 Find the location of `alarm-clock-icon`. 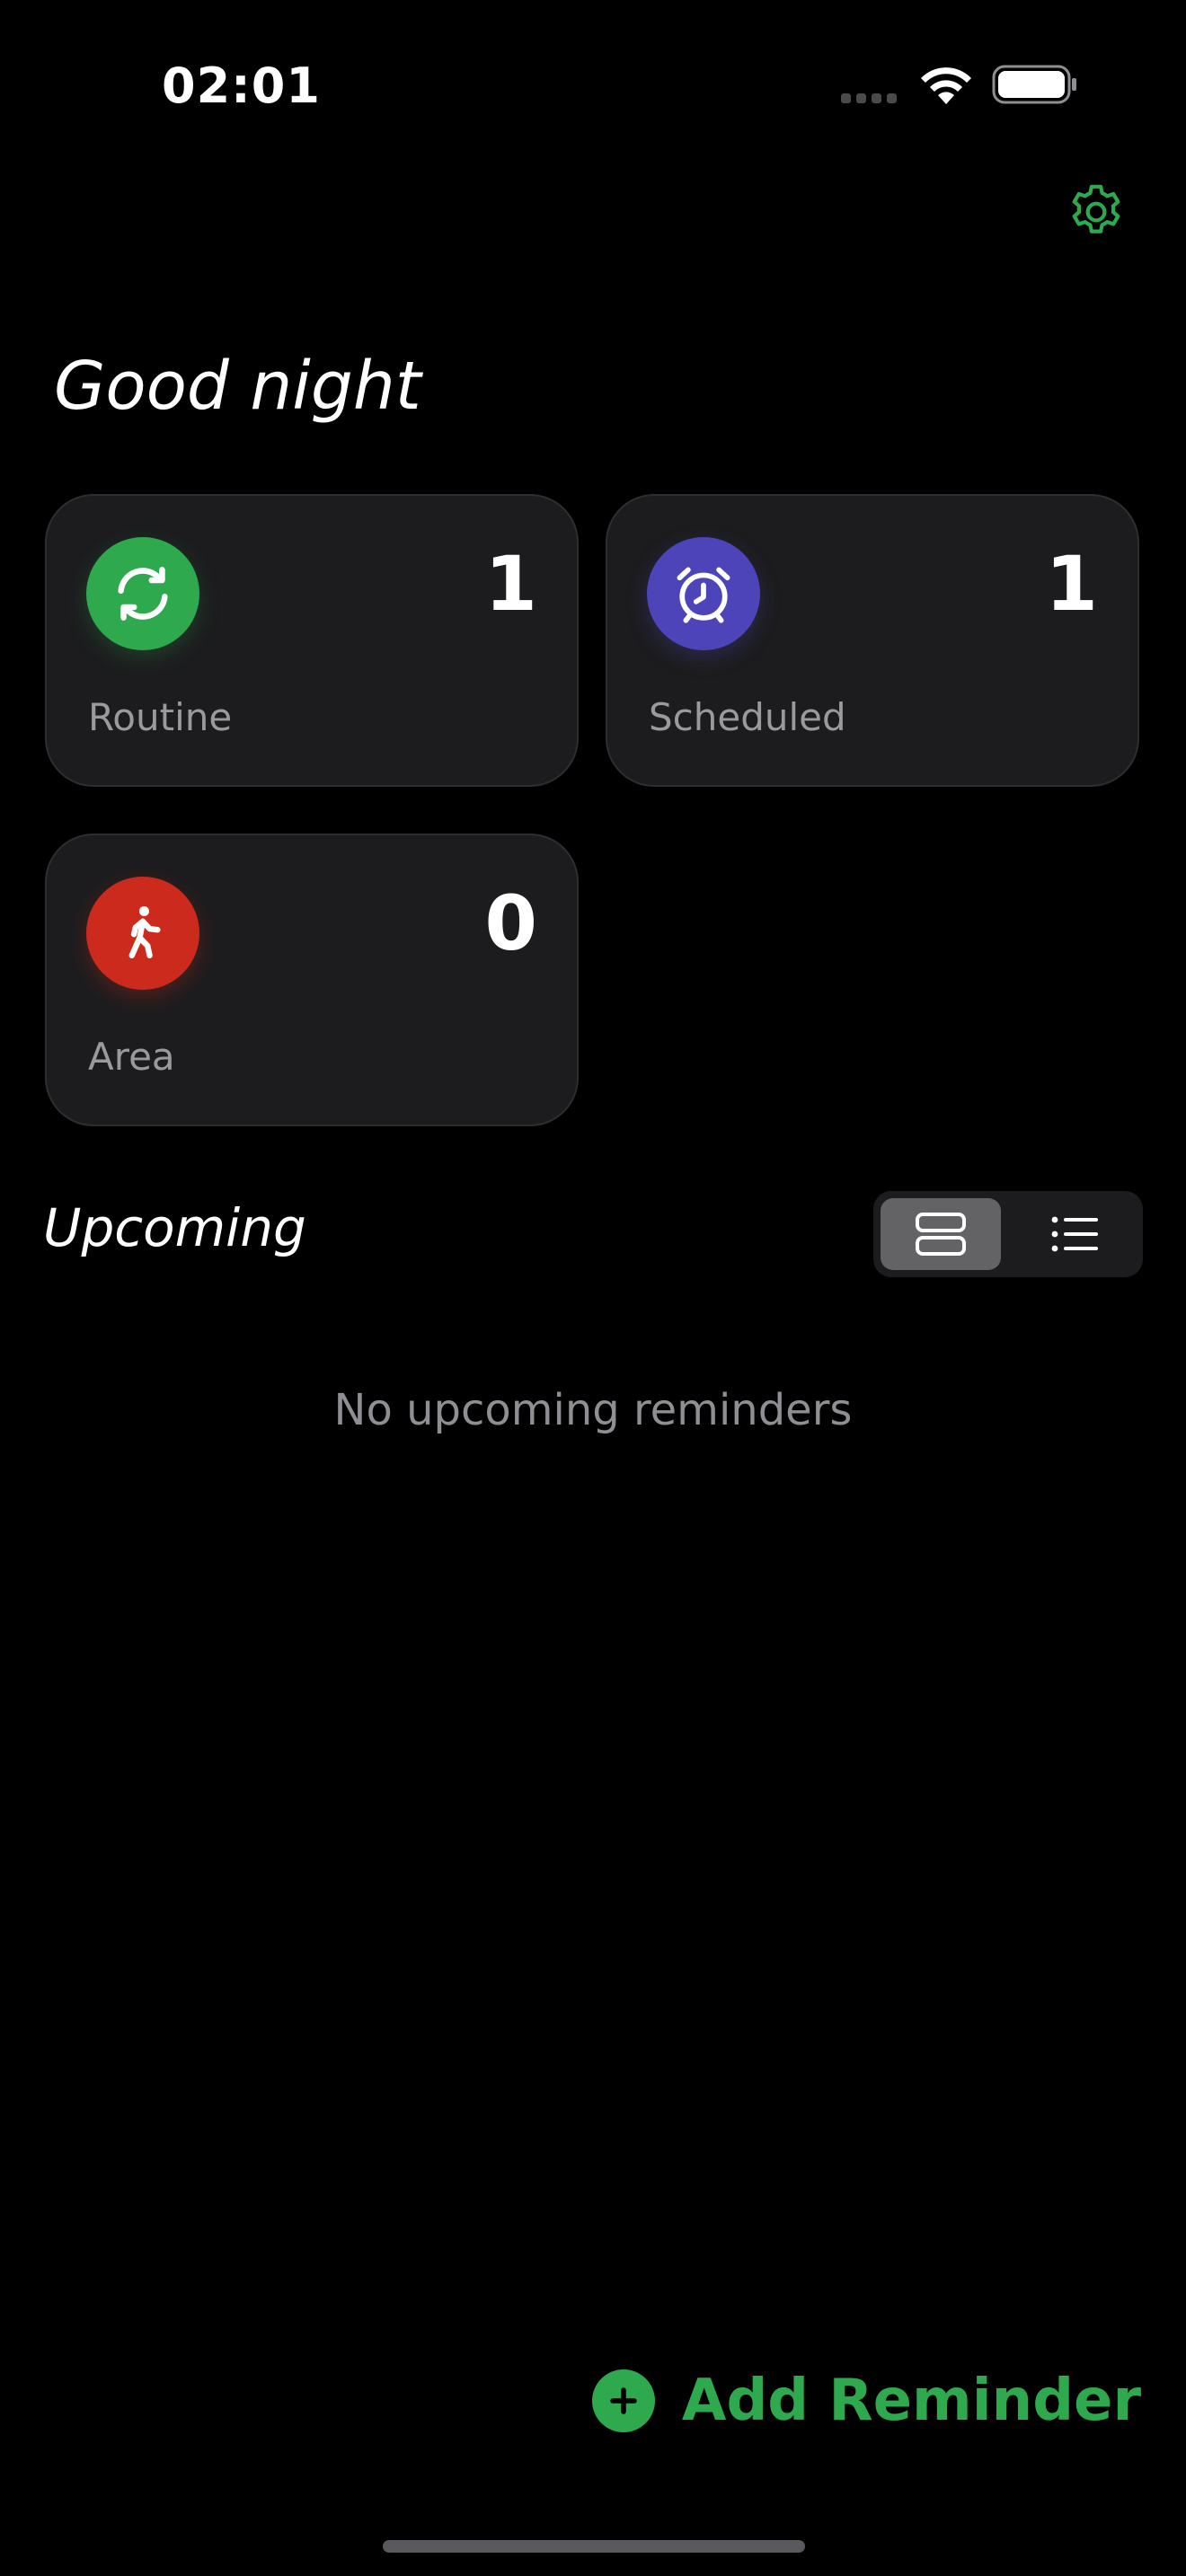

alarm-clock-icon is located at coordinates (703, 593).